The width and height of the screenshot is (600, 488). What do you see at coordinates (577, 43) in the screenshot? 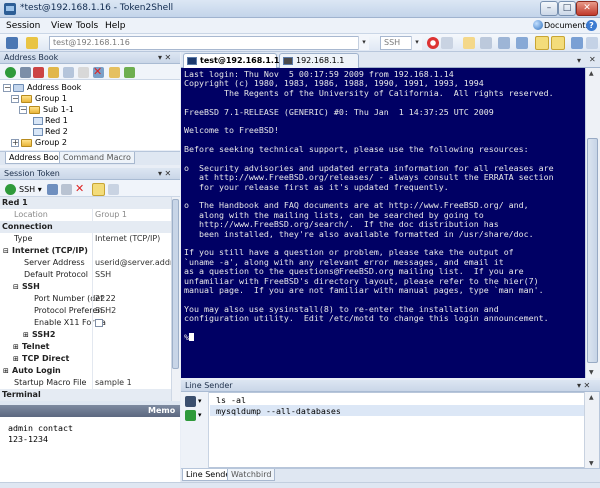
I see `tile-icon` at bounding box center [577, 43].